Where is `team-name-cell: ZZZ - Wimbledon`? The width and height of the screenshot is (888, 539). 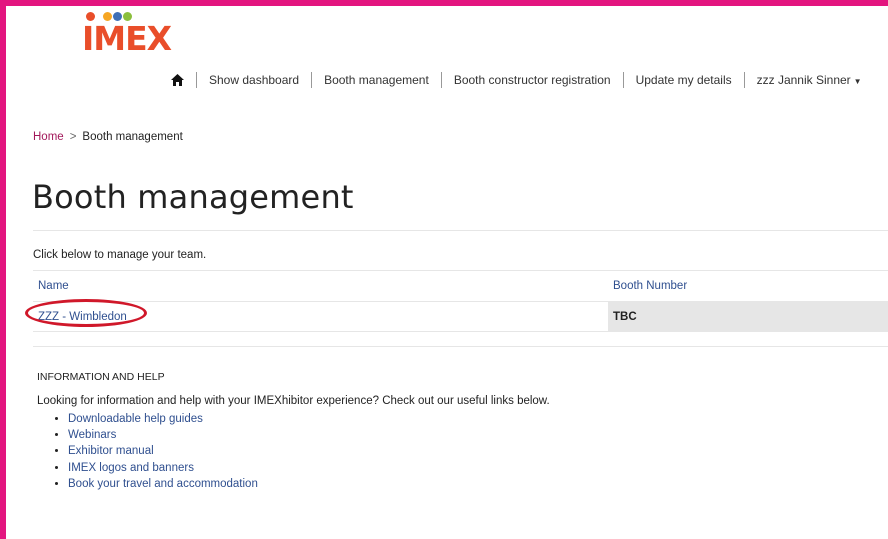 team-name-cell: ZZZ - Wimbledon is located at coordinates (320, 316).